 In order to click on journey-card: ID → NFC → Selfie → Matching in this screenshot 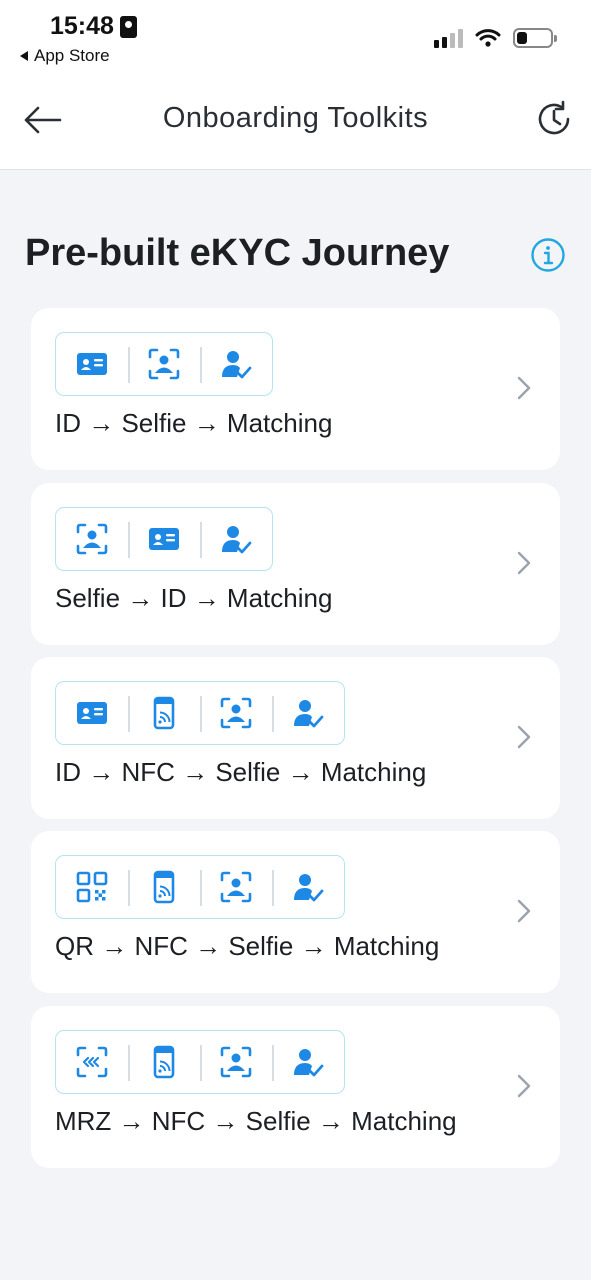, I will do `click(295, 738)`.